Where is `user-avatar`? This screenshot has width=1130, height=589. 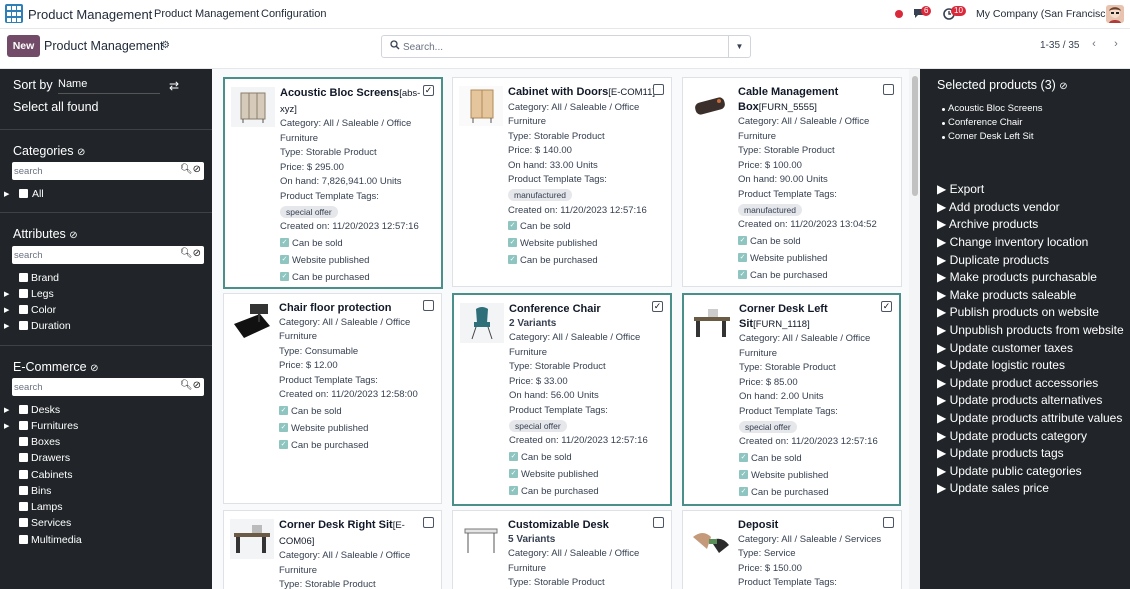 user-avatar is located at coordinates (1115, 14).